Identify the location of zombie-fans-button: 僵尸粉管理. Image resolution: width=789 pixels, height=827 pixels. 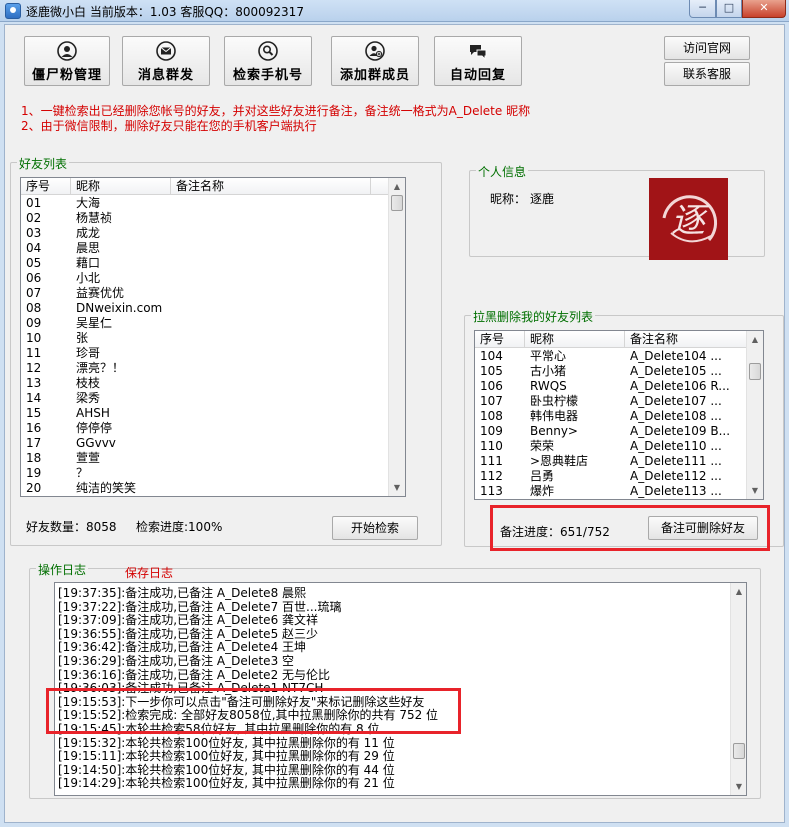
(67, 61).